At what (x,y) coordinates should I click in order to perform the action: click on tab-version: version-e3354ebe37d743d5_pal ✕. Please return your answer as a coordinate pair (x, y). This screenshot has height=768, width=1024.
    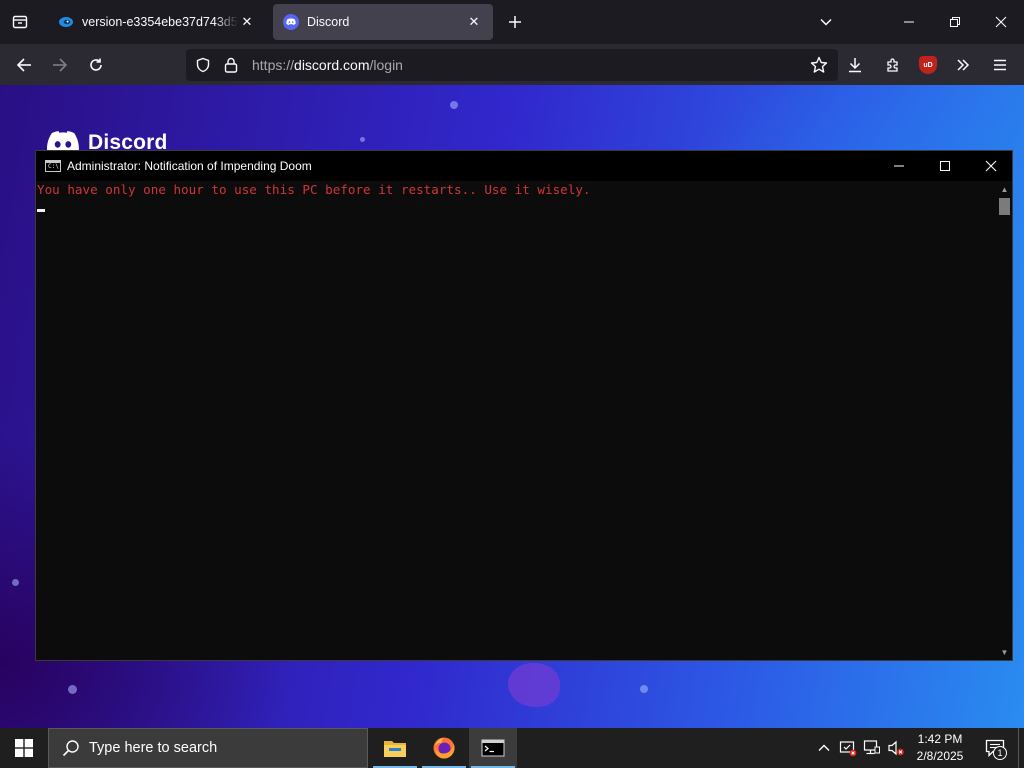
    Looking at the image, I should click on (157, 22).